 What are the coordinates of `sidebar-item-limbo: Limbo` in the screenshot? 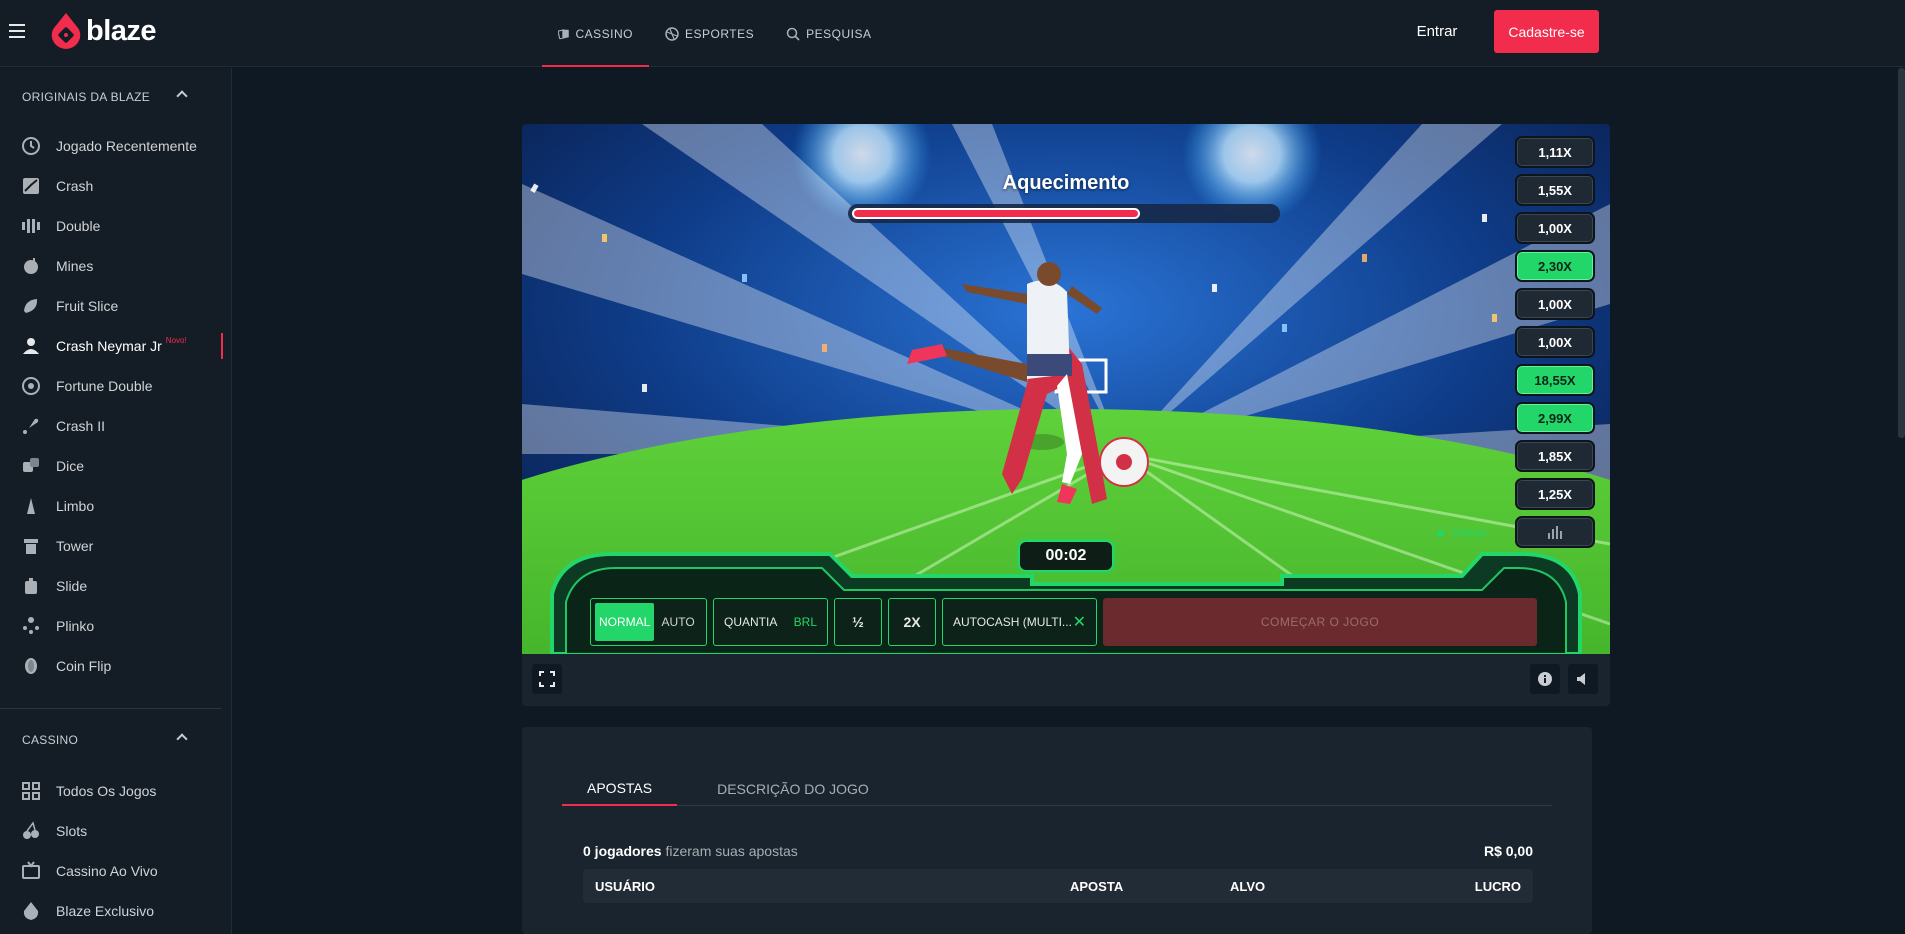 It's located at (115, 506).